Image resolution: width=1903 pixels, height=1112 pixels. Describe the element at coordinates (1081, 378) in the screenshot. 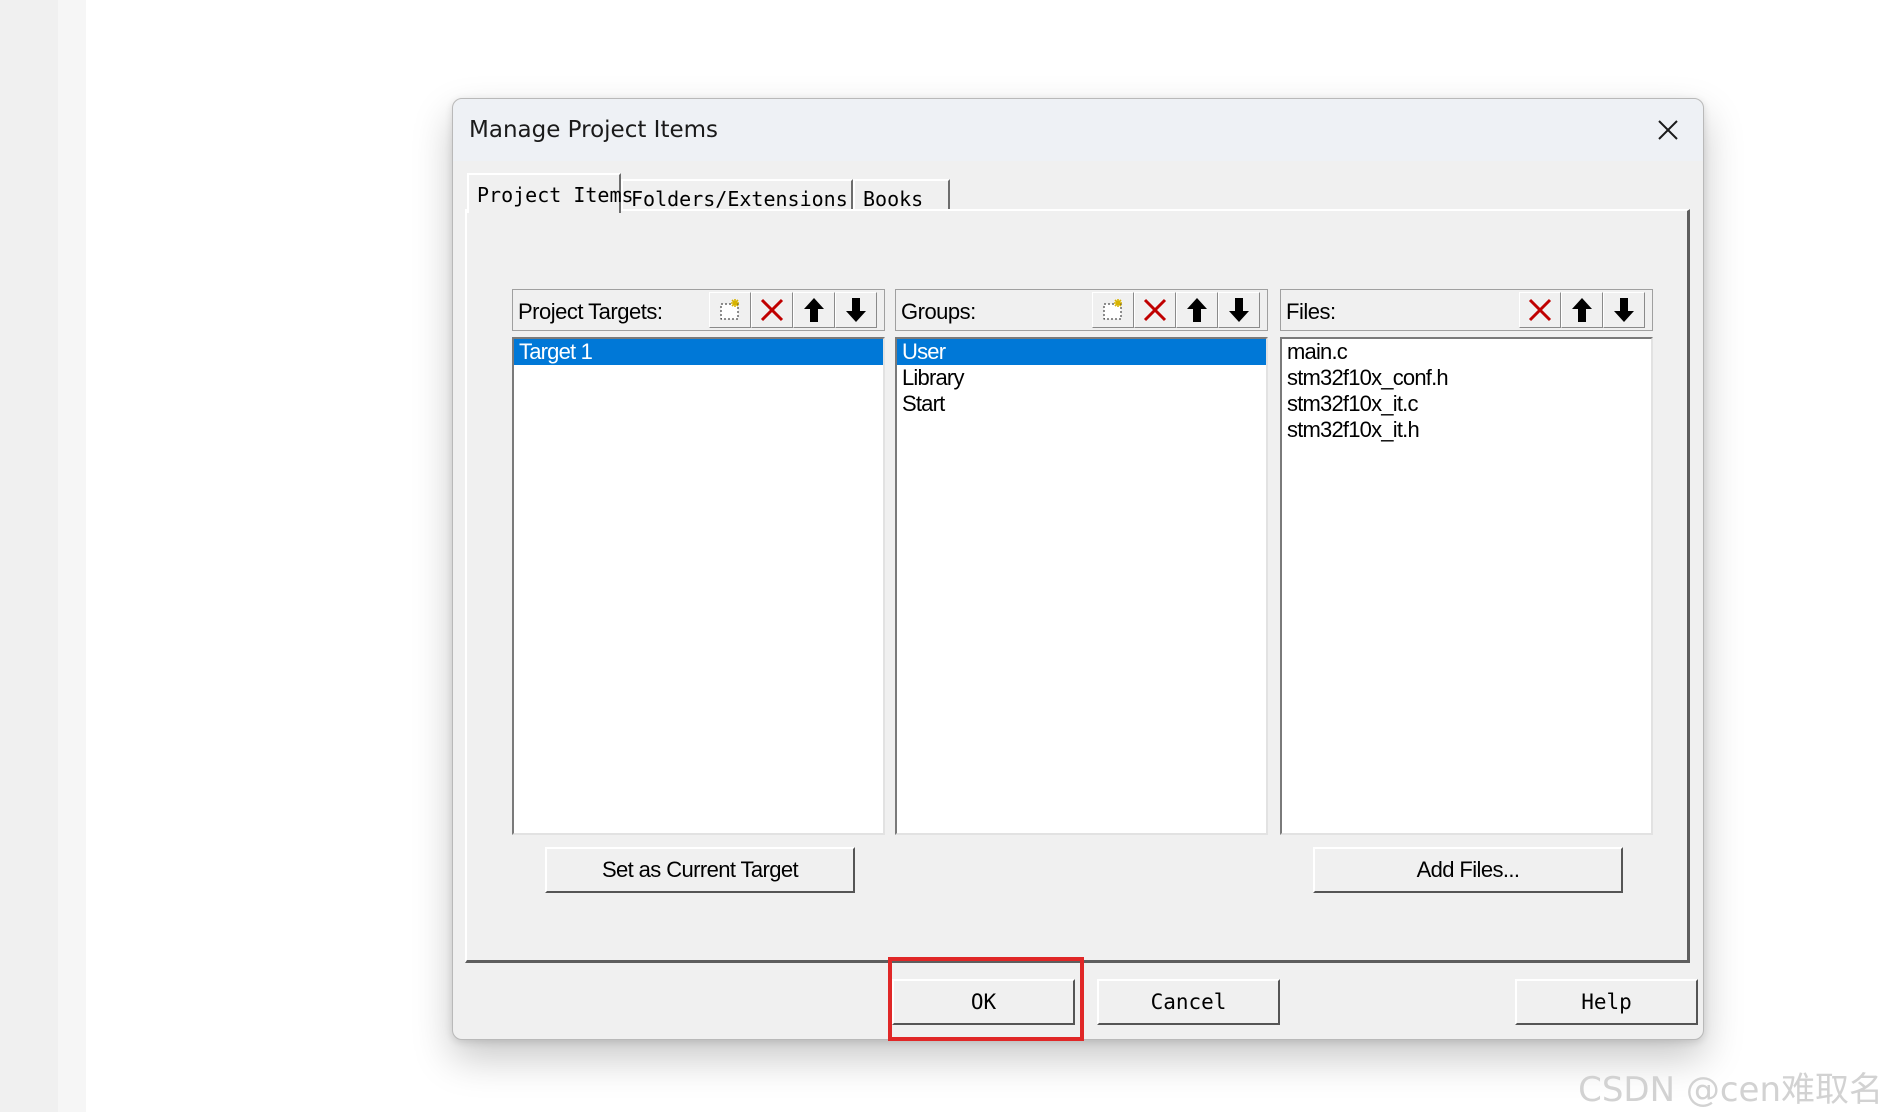

I see `list-item: Library` at that location.